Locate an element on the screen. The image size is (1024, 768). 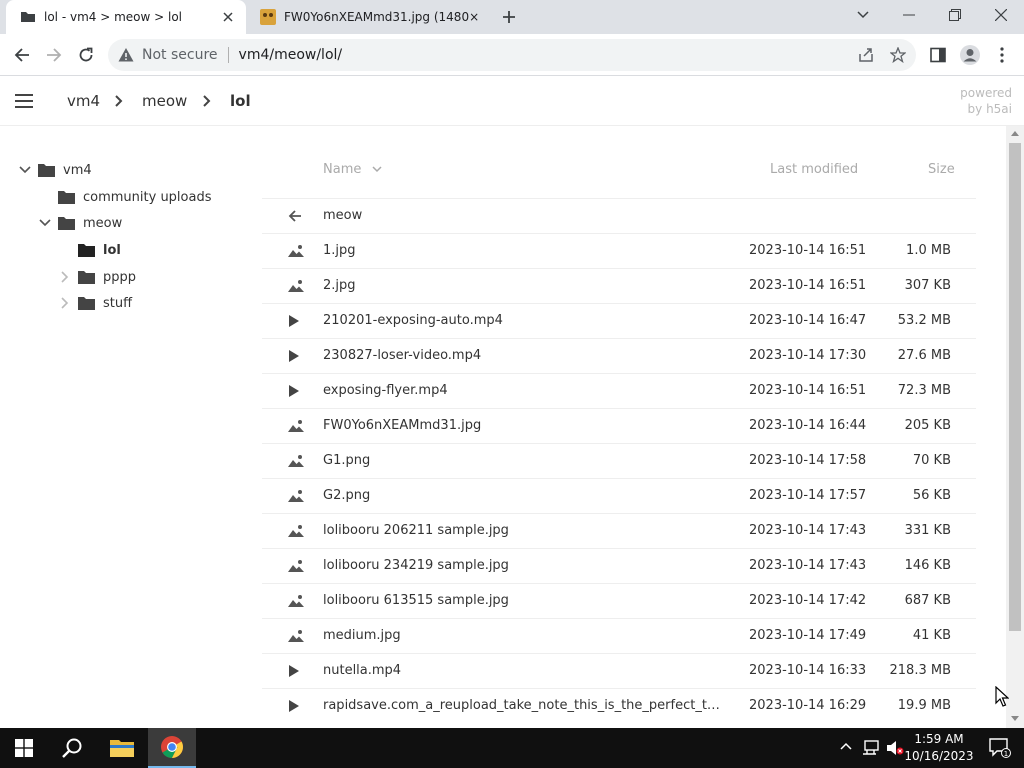
network-icon is located at coordinates (871, 748).